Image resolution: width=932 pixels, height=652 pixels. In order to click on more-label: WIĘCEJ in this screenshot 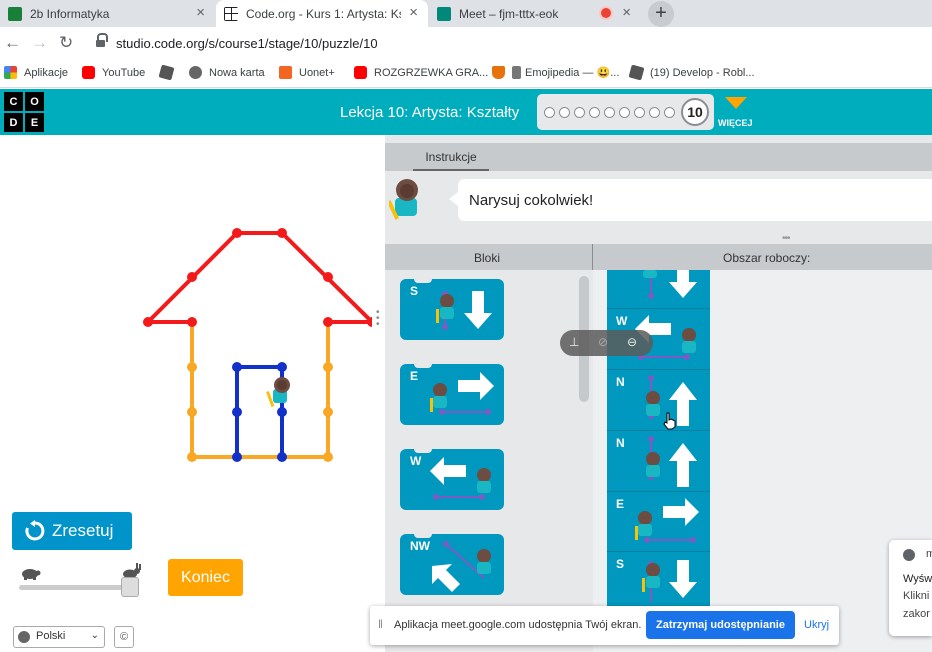, I will do `click(735, 123)`.